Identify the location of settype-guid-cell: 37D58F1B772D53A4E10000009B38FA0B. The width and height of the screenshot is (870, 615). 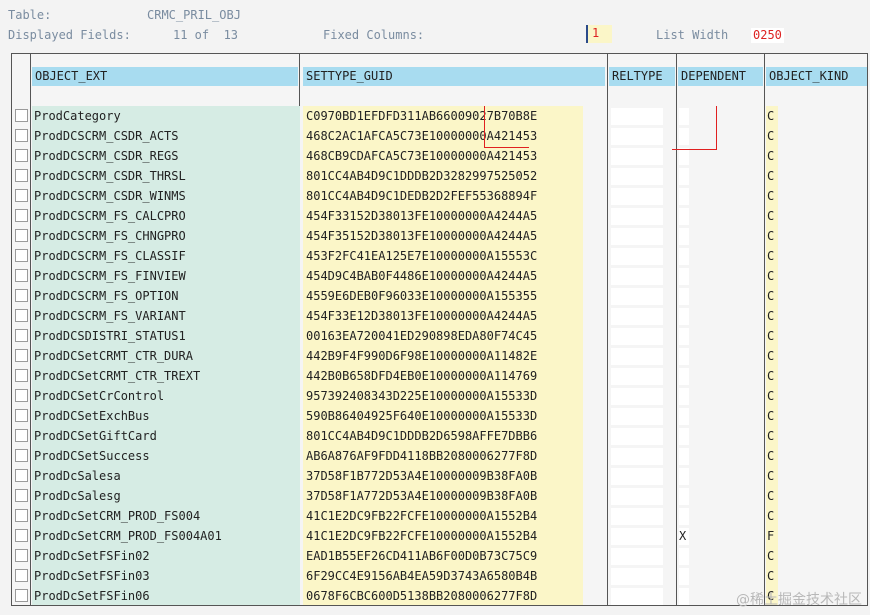
(443, 476).